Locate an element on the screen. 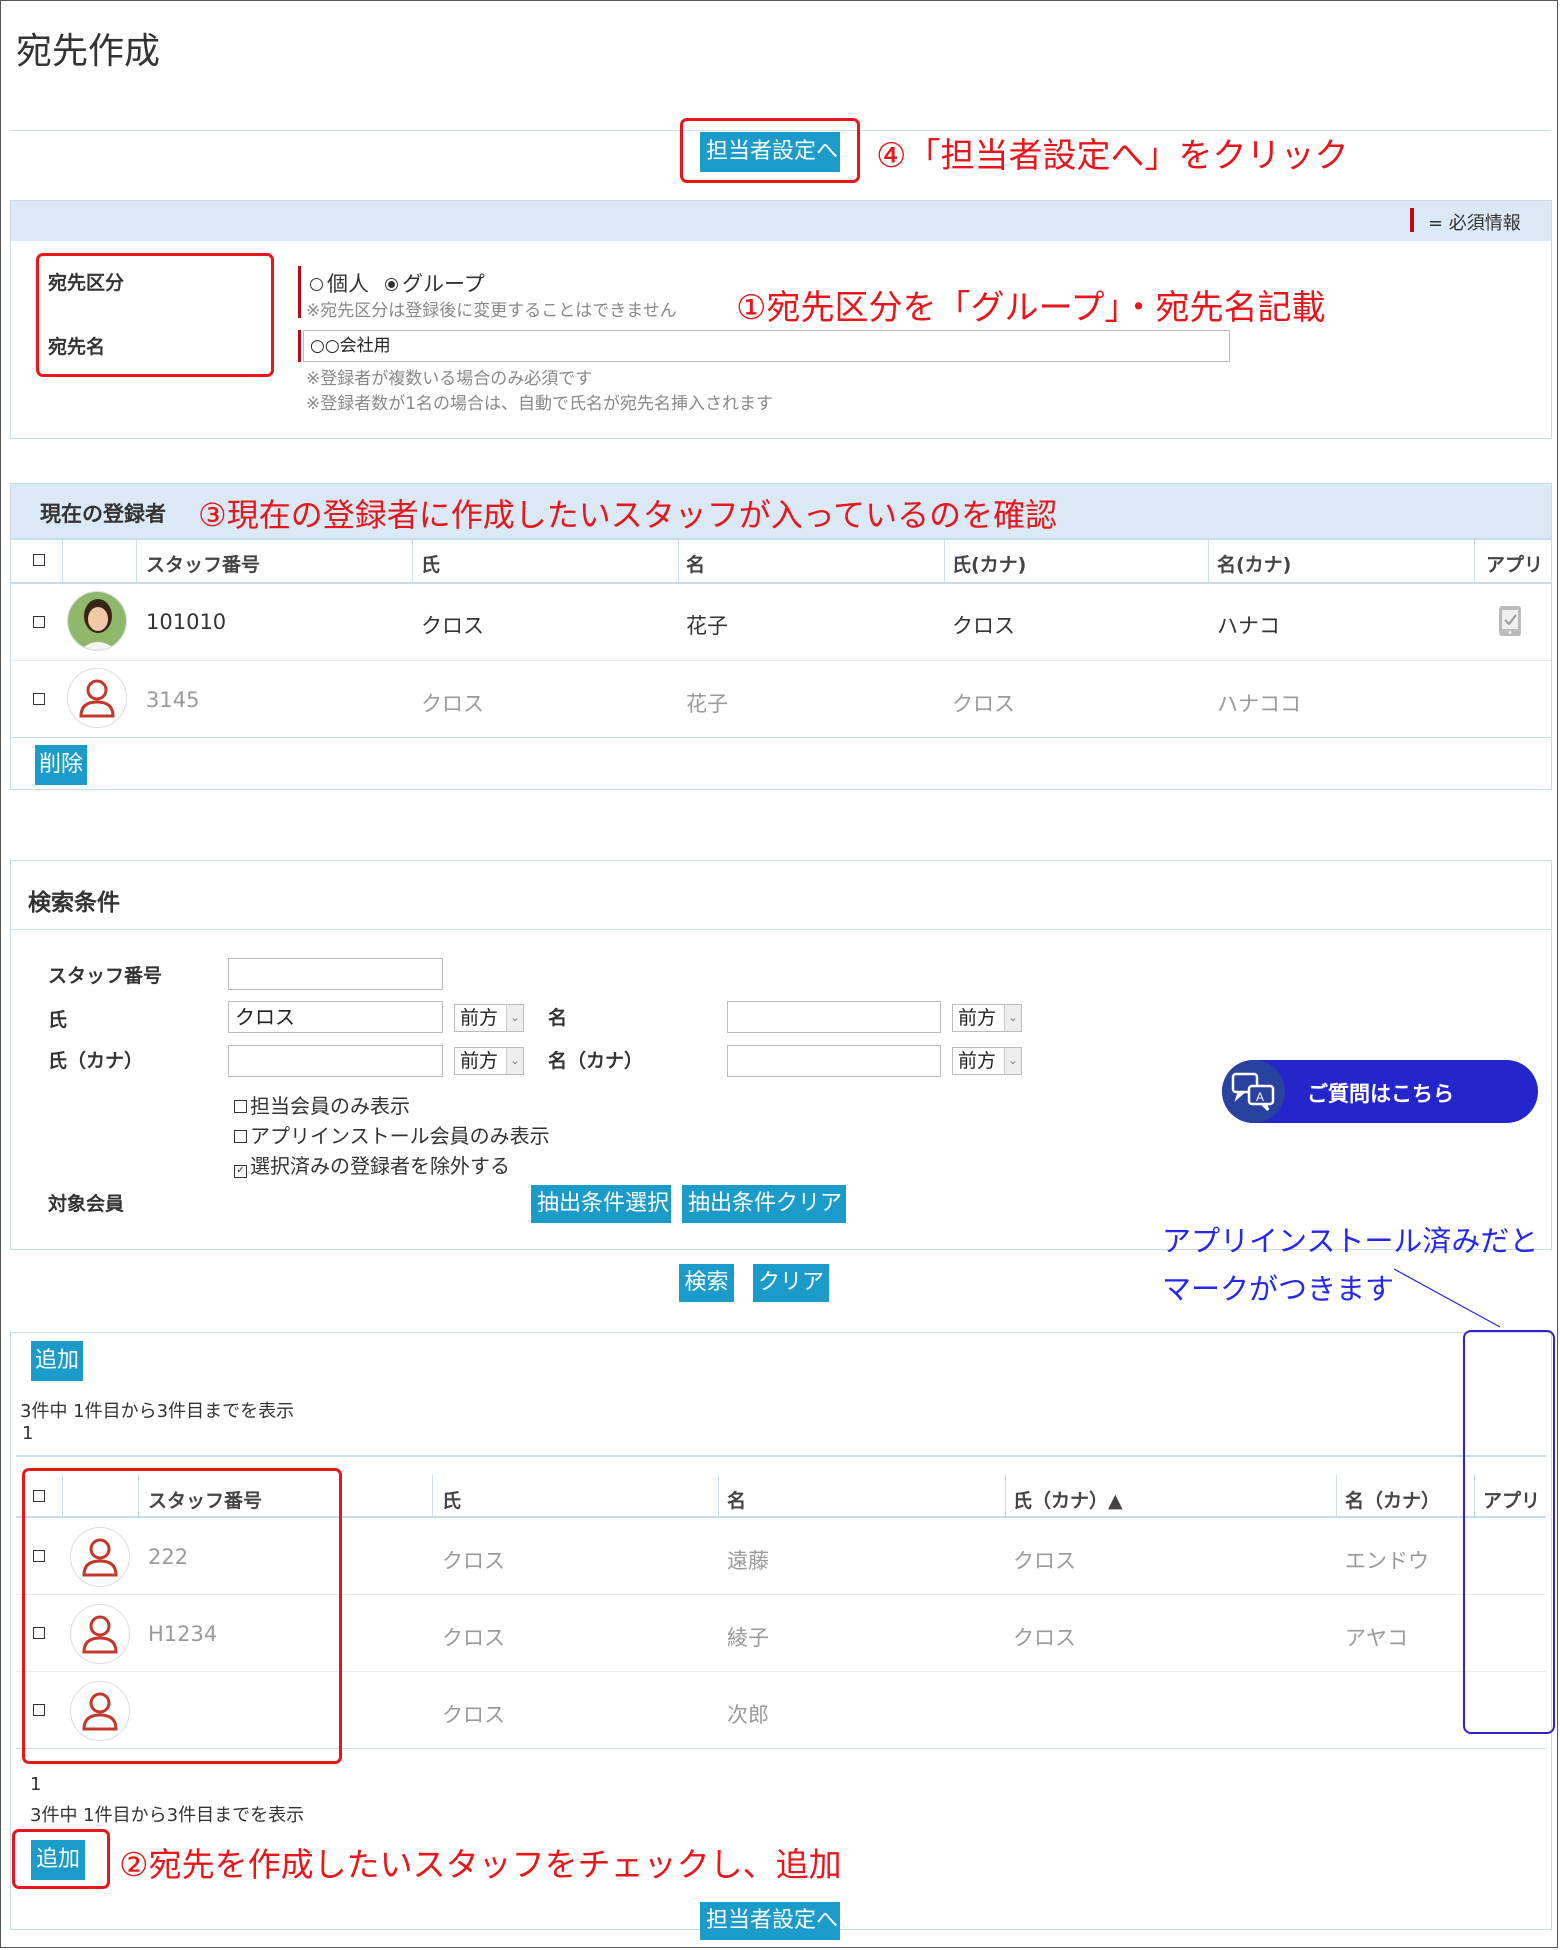 The width and height of the screenshot is (1560, 1950). app-installed-icon is located at coordinates (1510, 623).